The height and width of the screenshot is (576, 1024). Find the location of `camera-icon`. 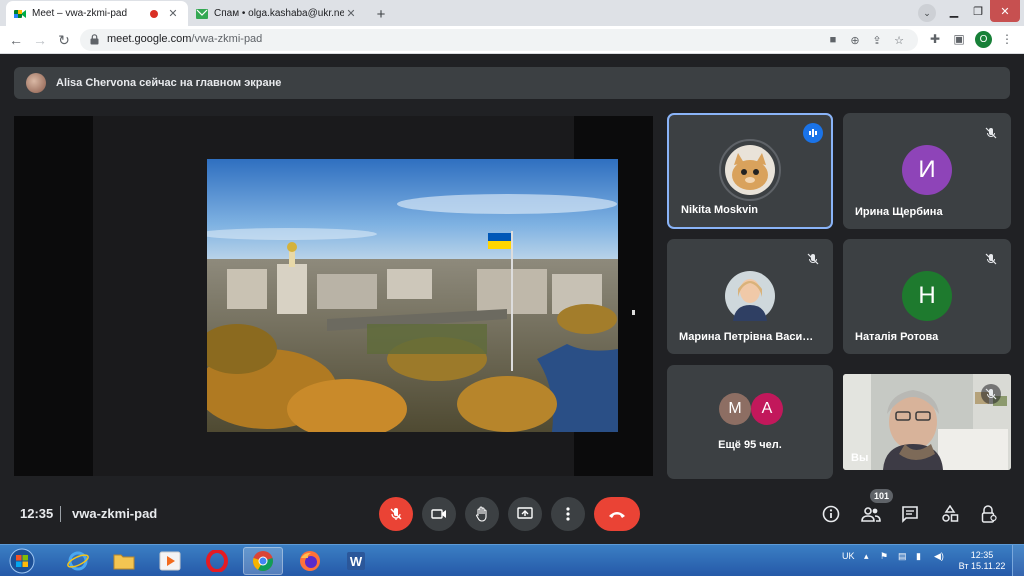

camera-icon is located at coordinates (438, 514).